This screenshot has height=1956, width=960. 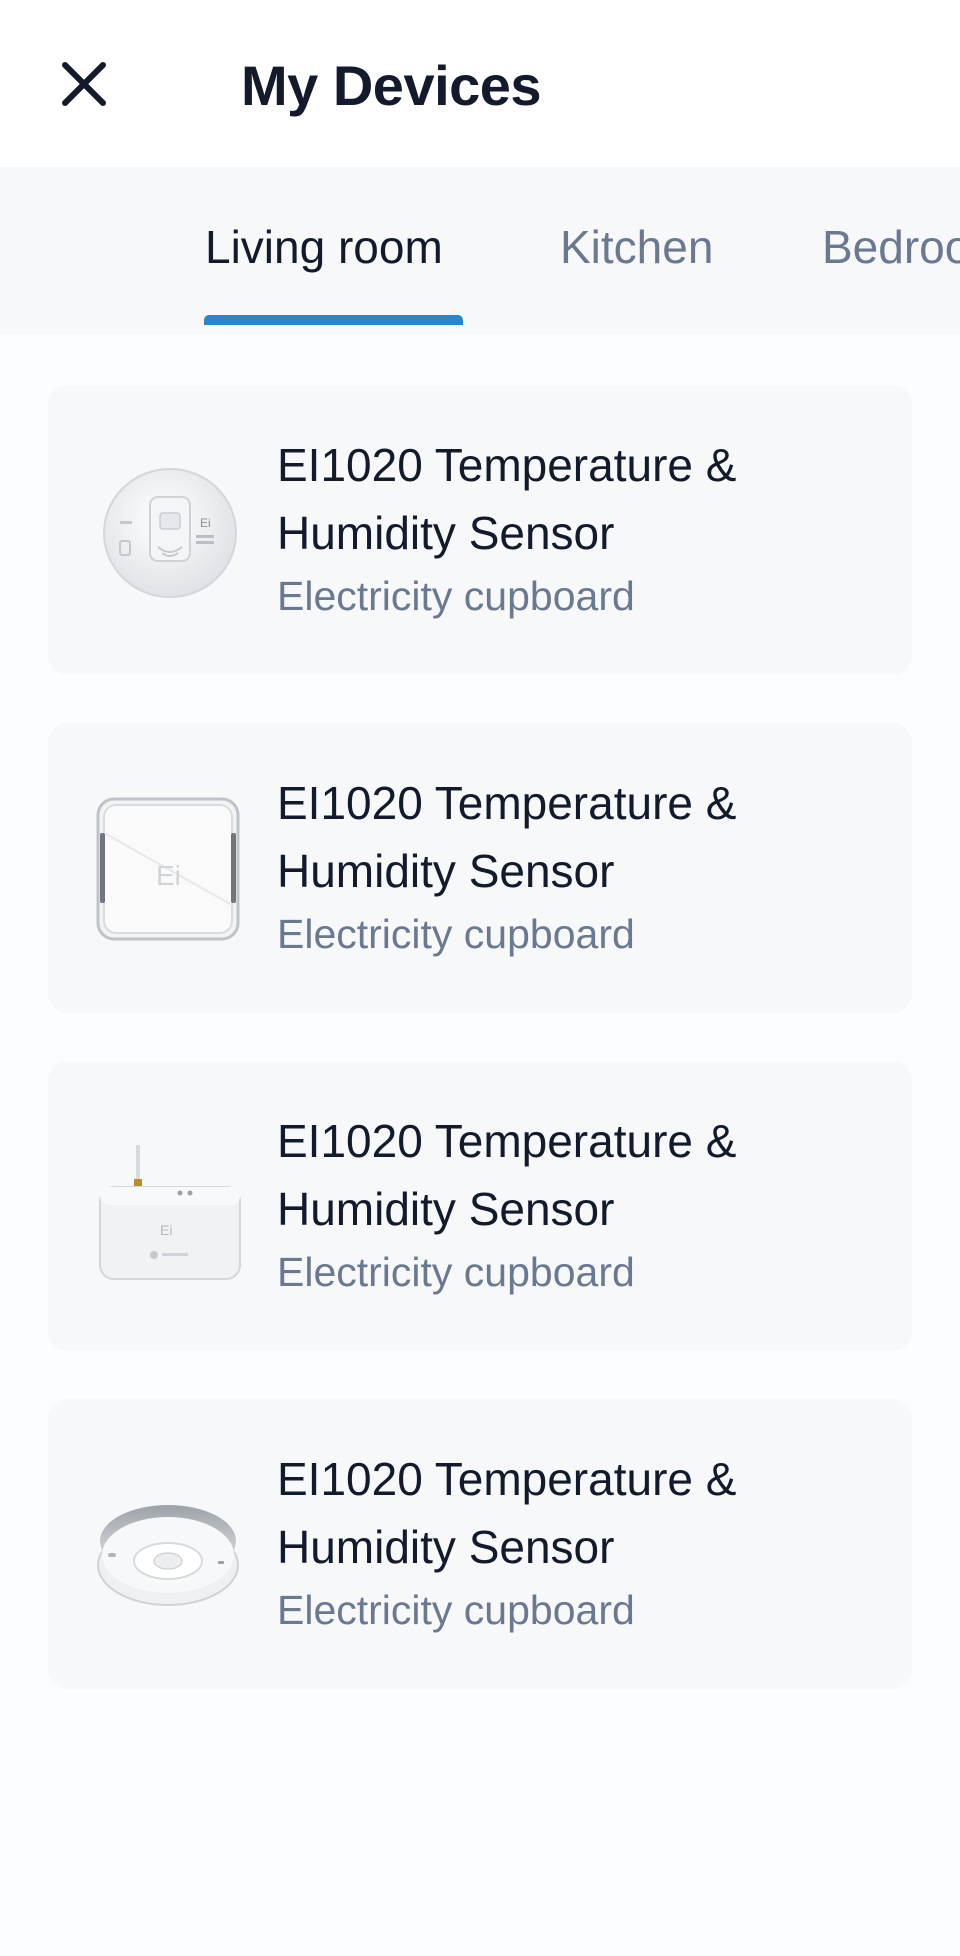 What do you see at coordinates (324, 247) in the screenshot?
I see `tab-living-room: Living room` at bounding box center [324, 247].